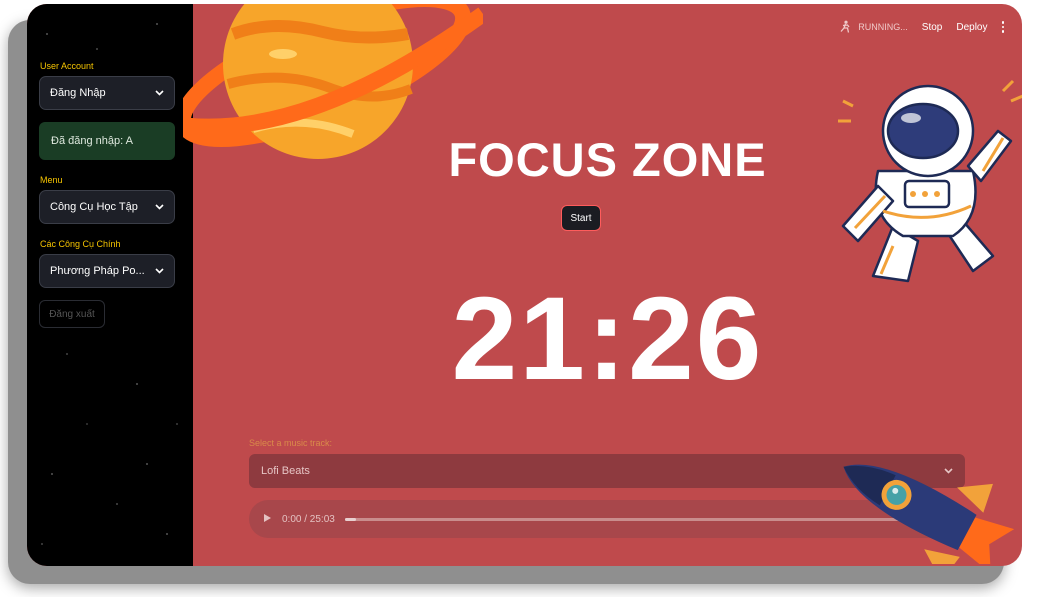 This screenshot has width=1039, height=597. Describe the element at coordinates (107, 93) in the screenshot. I see `account-select: Đăng Nhập` at that location.